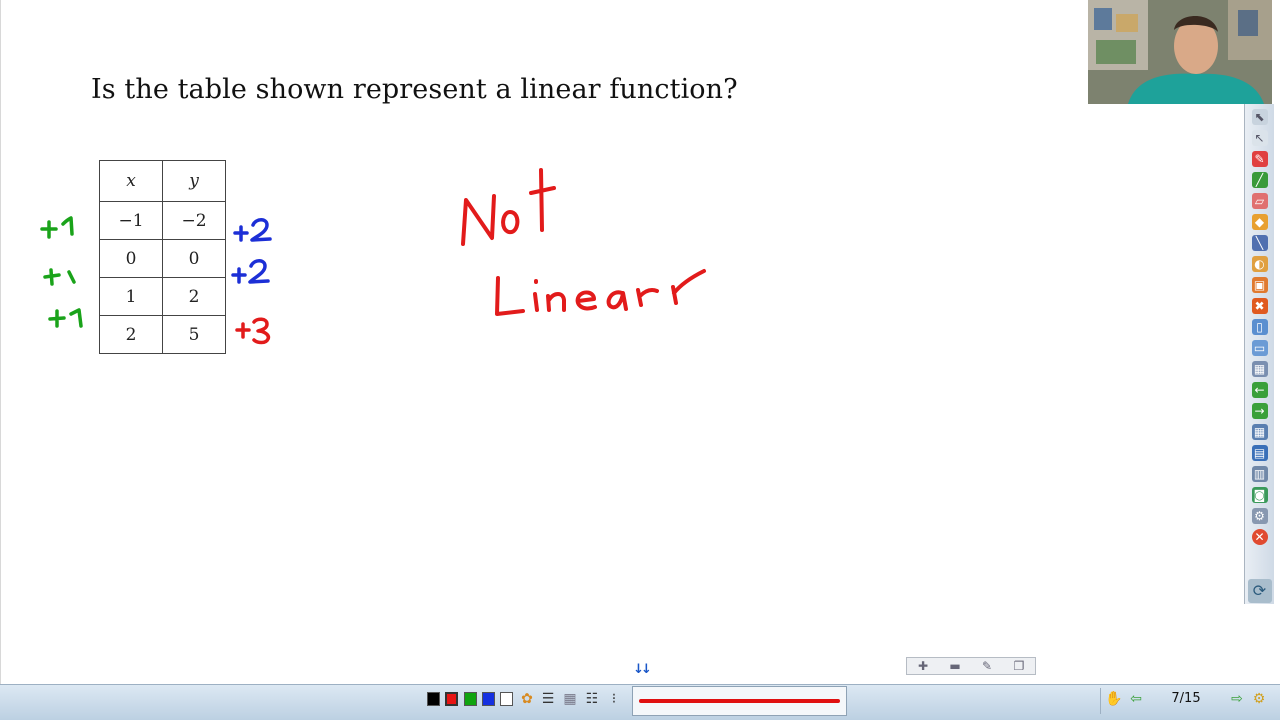  I want to click on line-spacing-icon: ☷, so click(592, 699).